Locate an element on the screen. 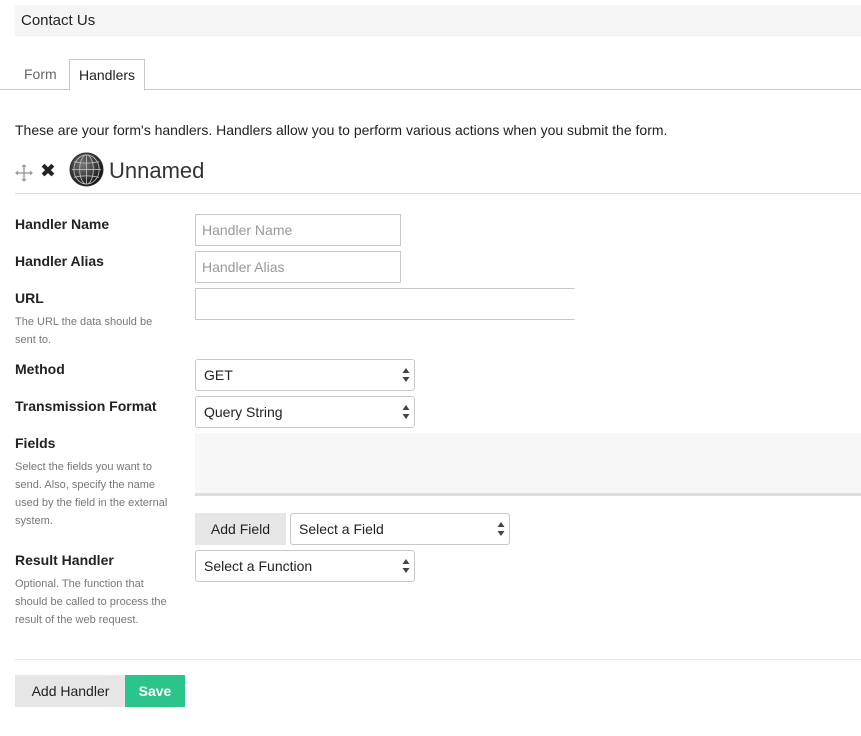  method-label: Method is located at coordinates (40, 369).